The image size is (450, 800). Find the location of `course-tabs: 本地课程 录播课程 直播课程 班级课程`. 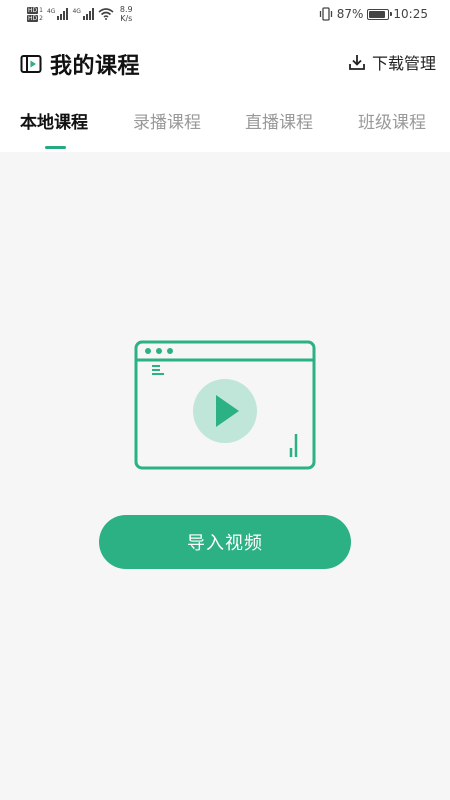

course-tabs: 本地课程 录播课程 直播课程 班级课程 is located at coordinates (225, 128).